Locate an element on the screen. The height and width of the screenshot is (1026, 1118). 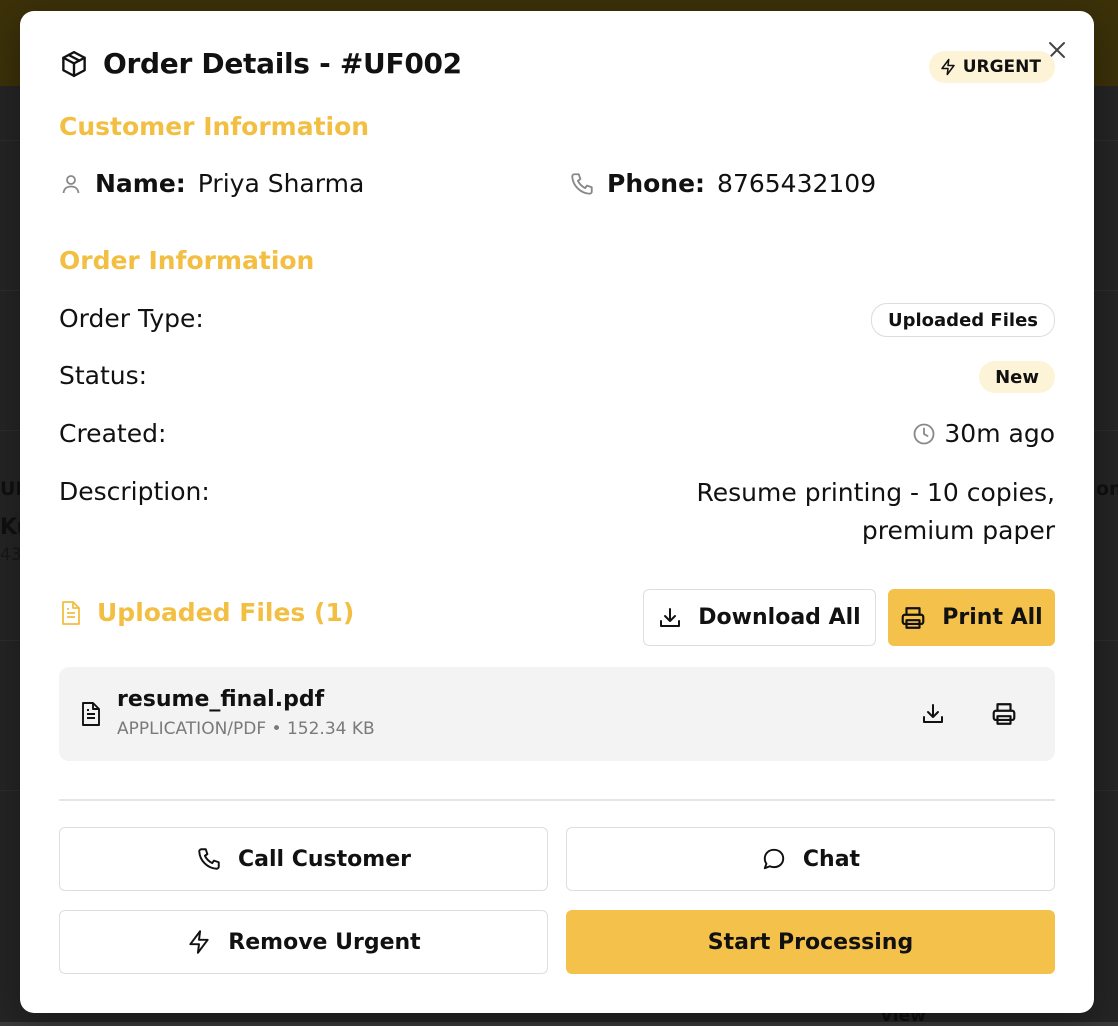
customer-phone-value: 8765432109 is located at coordinates (797, 183).